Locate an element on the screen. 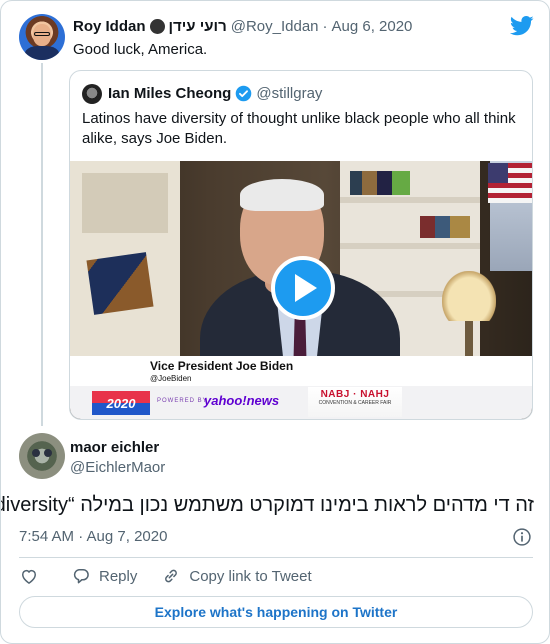 This screenshot has height=644, width=550. link-icon is located at coordinates (171, 576).